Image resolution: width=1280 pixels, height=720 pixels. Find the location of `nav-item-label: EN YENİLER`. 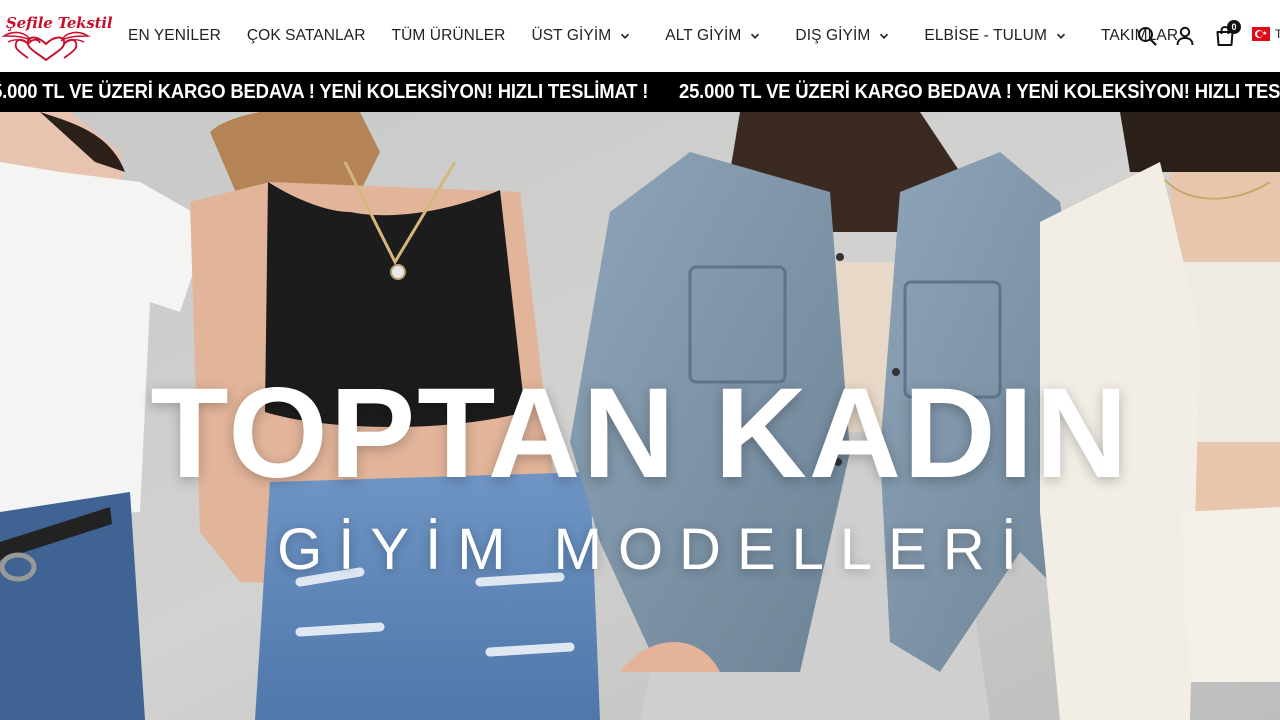

nav-item-label: EN YENİLER is located at coordinates (174, 35).